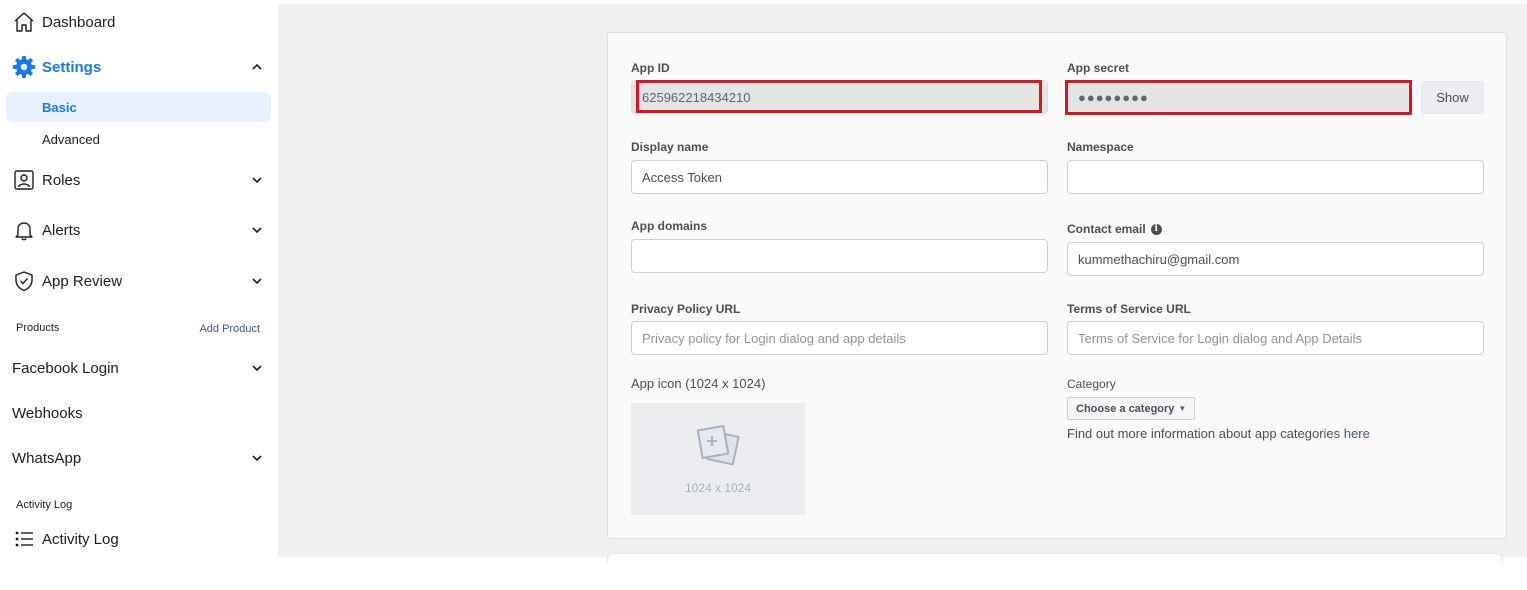  Describe the element at coordinates (839, 338) in the screenshot. I see `privacy-policy-field` at that location.